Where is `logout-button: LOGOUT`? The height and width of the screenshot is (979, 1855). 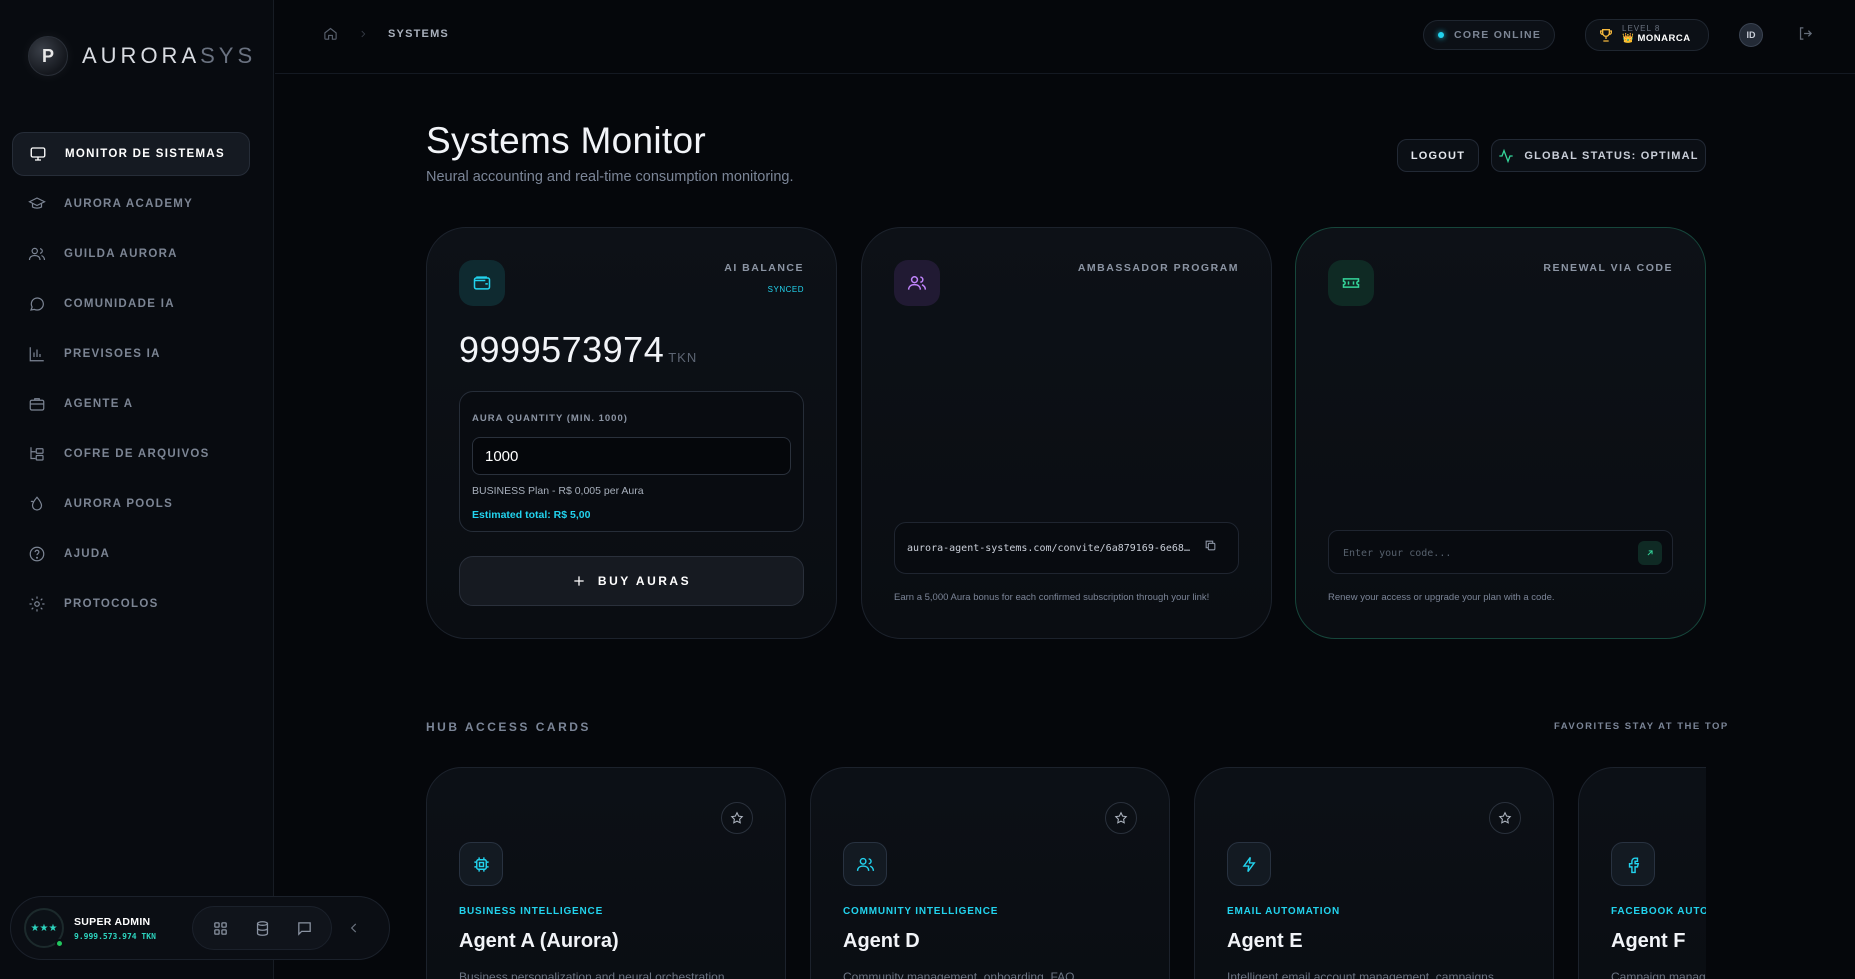
logout-button: LOGOUT is located at coordinates (1438, 155).